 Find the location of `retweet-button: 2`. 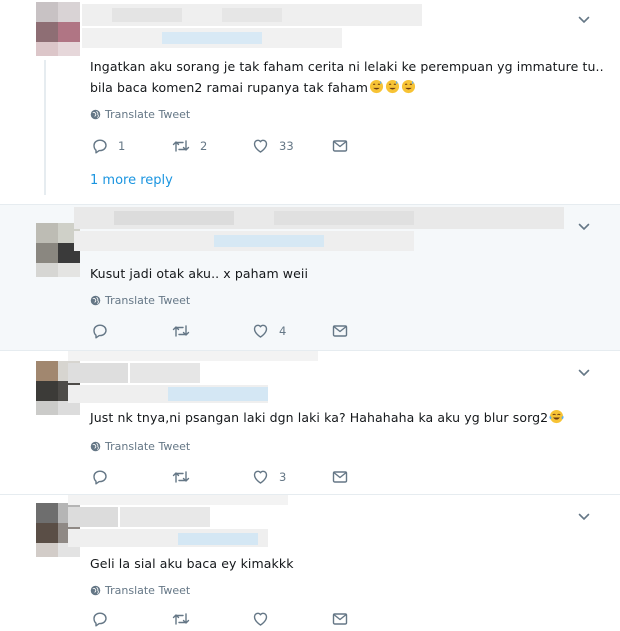

retweet-button: 2 is located at coordinates (189, 146).